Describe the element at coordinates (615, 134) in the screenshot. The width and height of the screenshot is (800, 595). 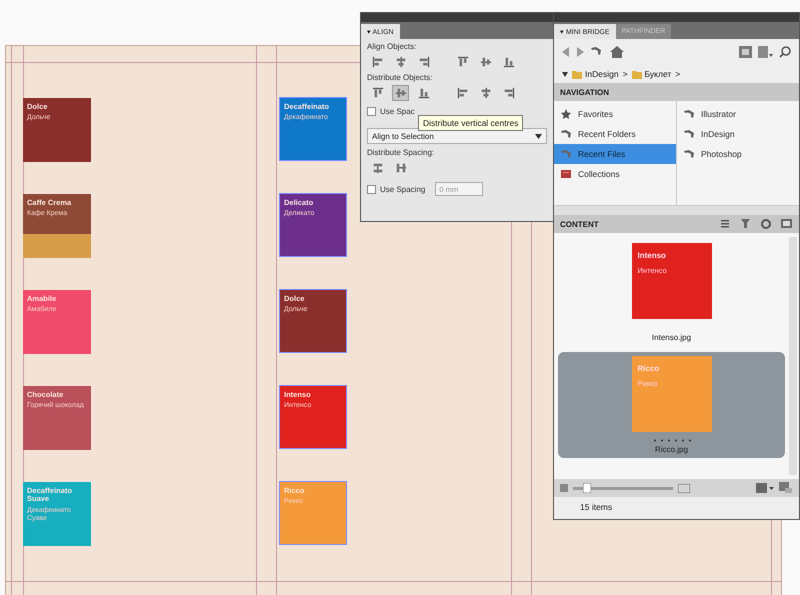
I see `navigation-item: Recent Folders` at that location.